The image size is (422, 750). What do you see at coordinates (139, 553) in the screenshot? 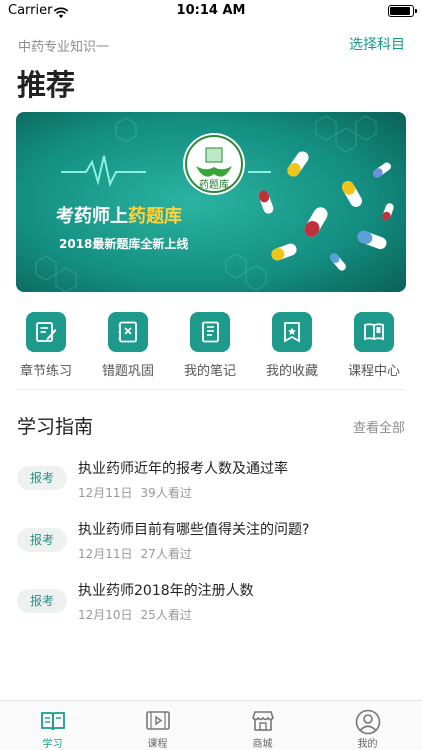
I see `guide-meta: 12月11日 27人看过` at bounding box center [139, 553].